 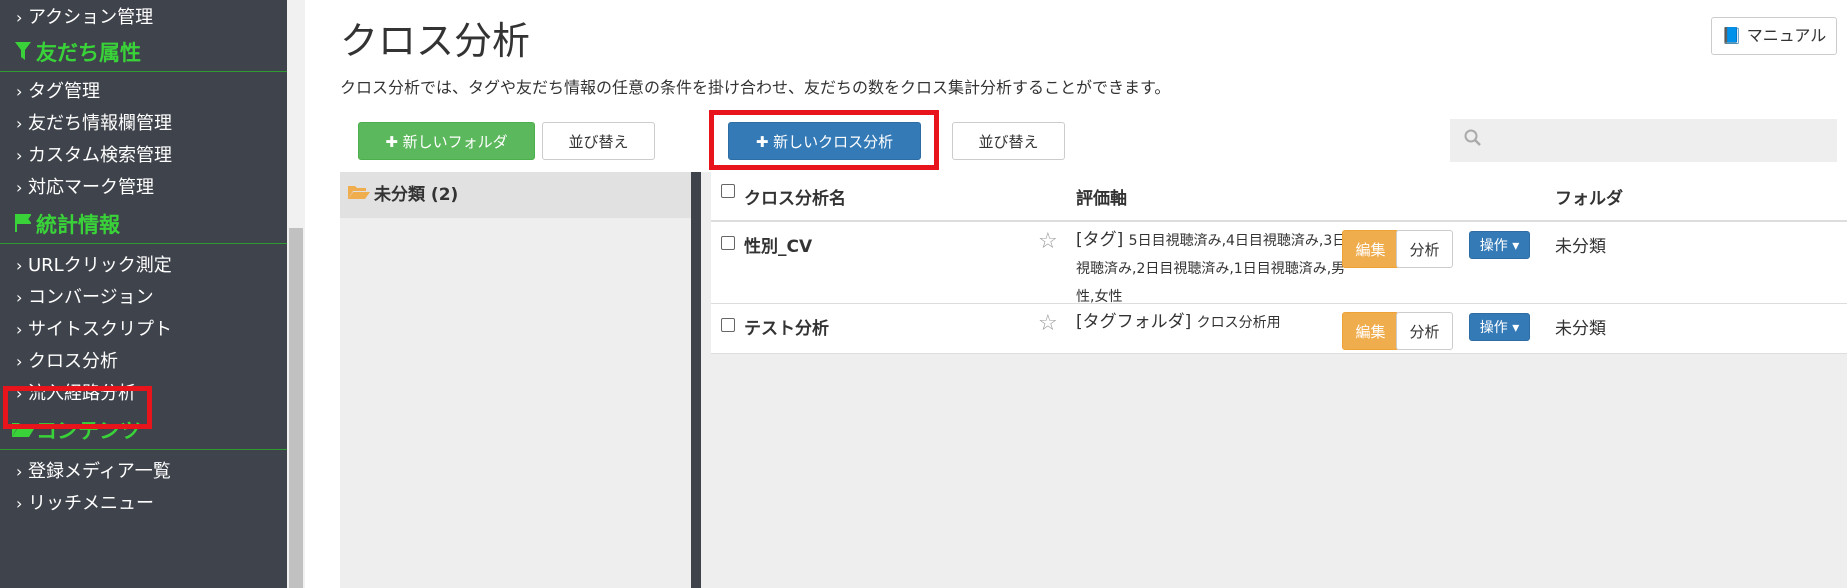 I want to click on filter-icon, so click(x=23, y=53).